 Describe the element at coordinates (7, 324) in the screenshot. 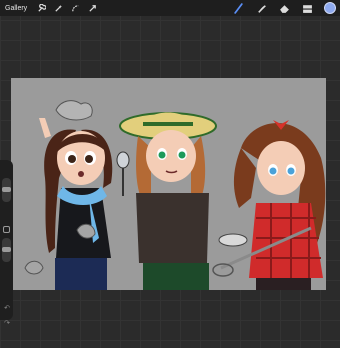

I see `redo-icon: ↷` at that location.